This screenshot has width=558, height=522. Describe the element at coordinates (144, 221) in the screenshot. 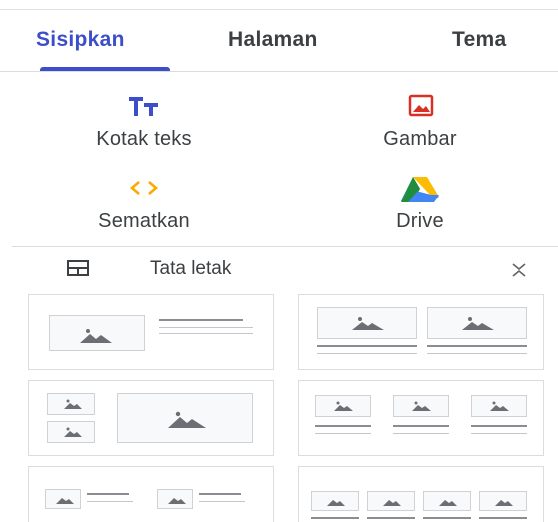

I see `insert-embed-label: Sematkan` at that location.